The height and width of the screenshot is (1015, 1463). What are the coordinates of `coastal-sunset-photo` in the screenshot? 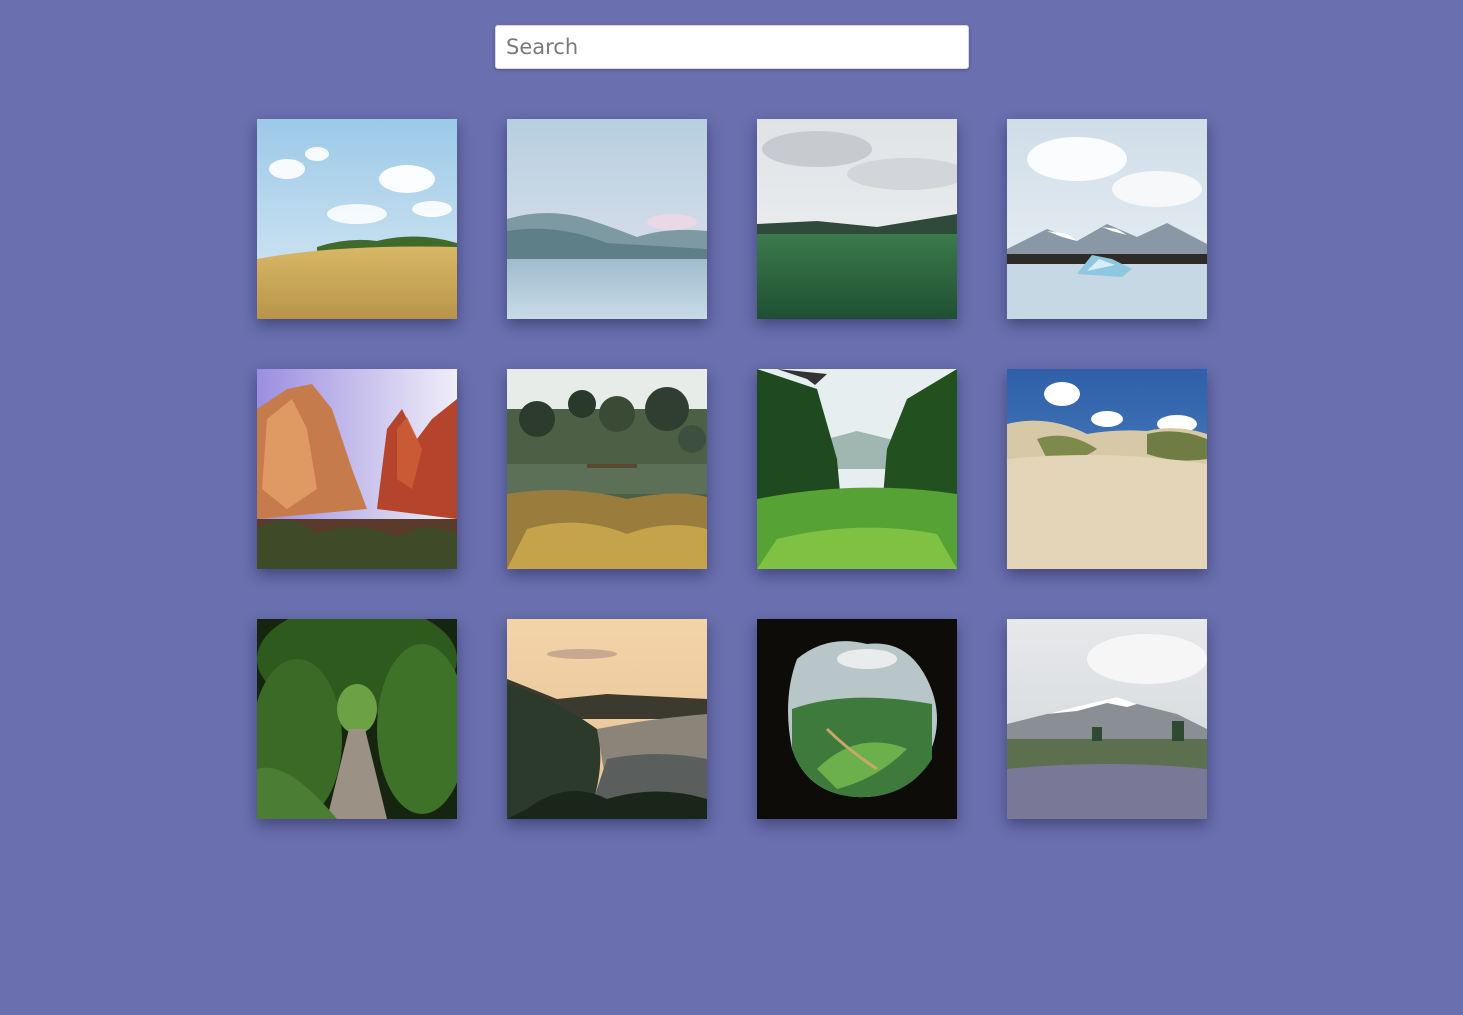 It's located at (607, 719).